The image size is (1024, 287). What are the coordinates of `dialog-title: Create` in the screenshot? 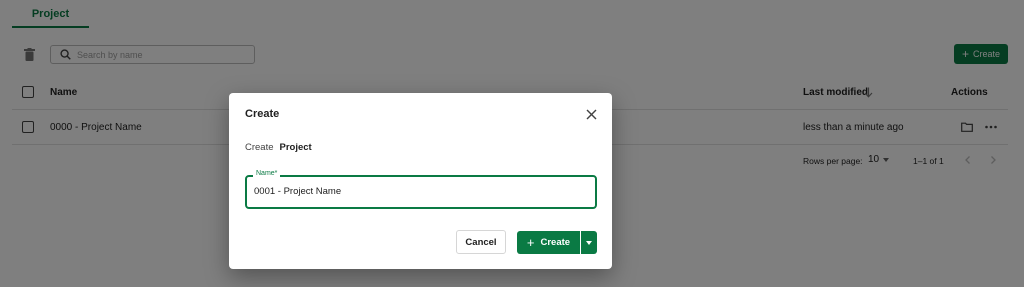 It's located at (262, 114).